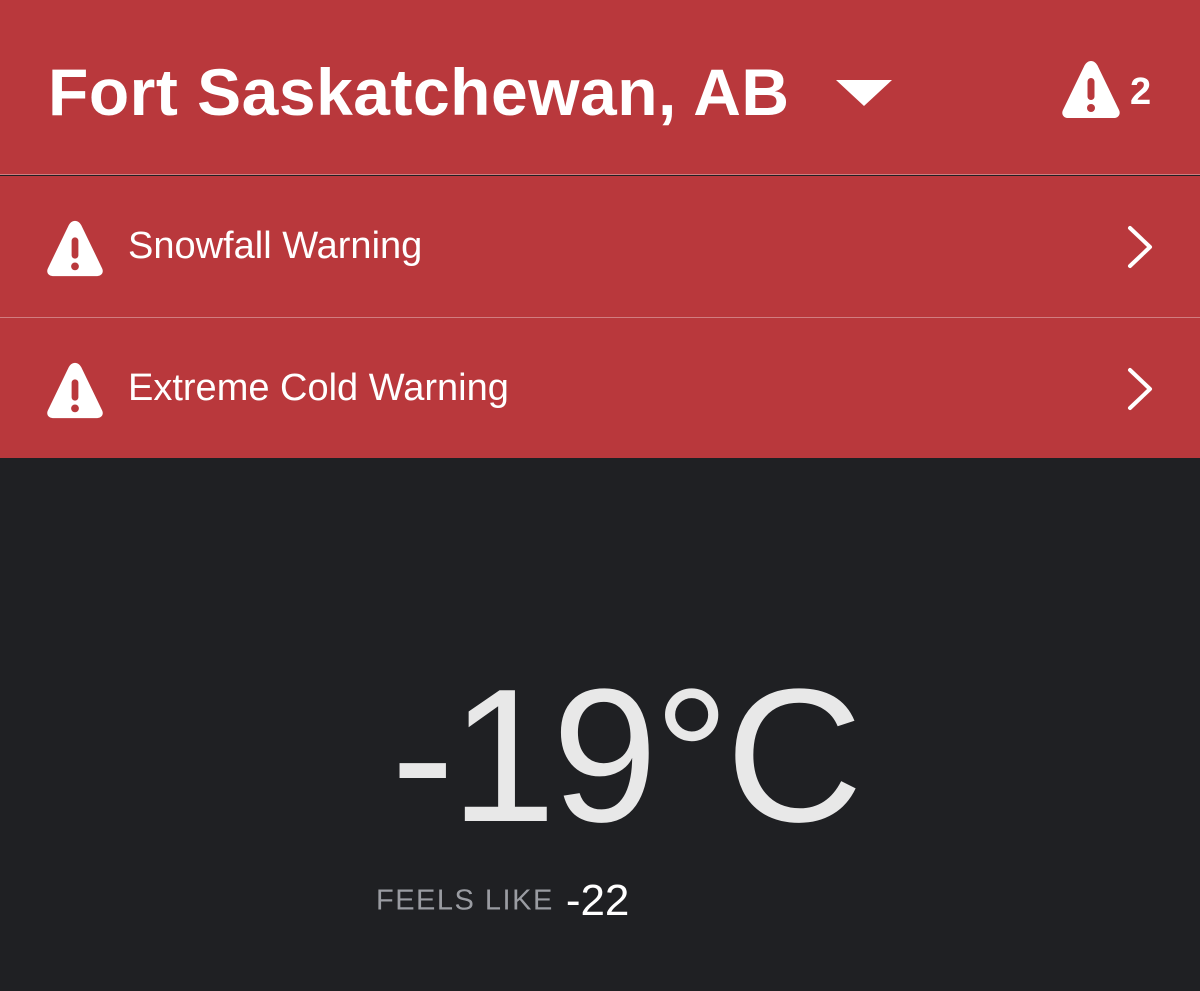 The width and height of the screenshot is (1200, 991). Describe the element at coordinates (600, 388) in the screenshot. I see `alert-row-extreme-cold: Extreme Cold Warning` at that location.